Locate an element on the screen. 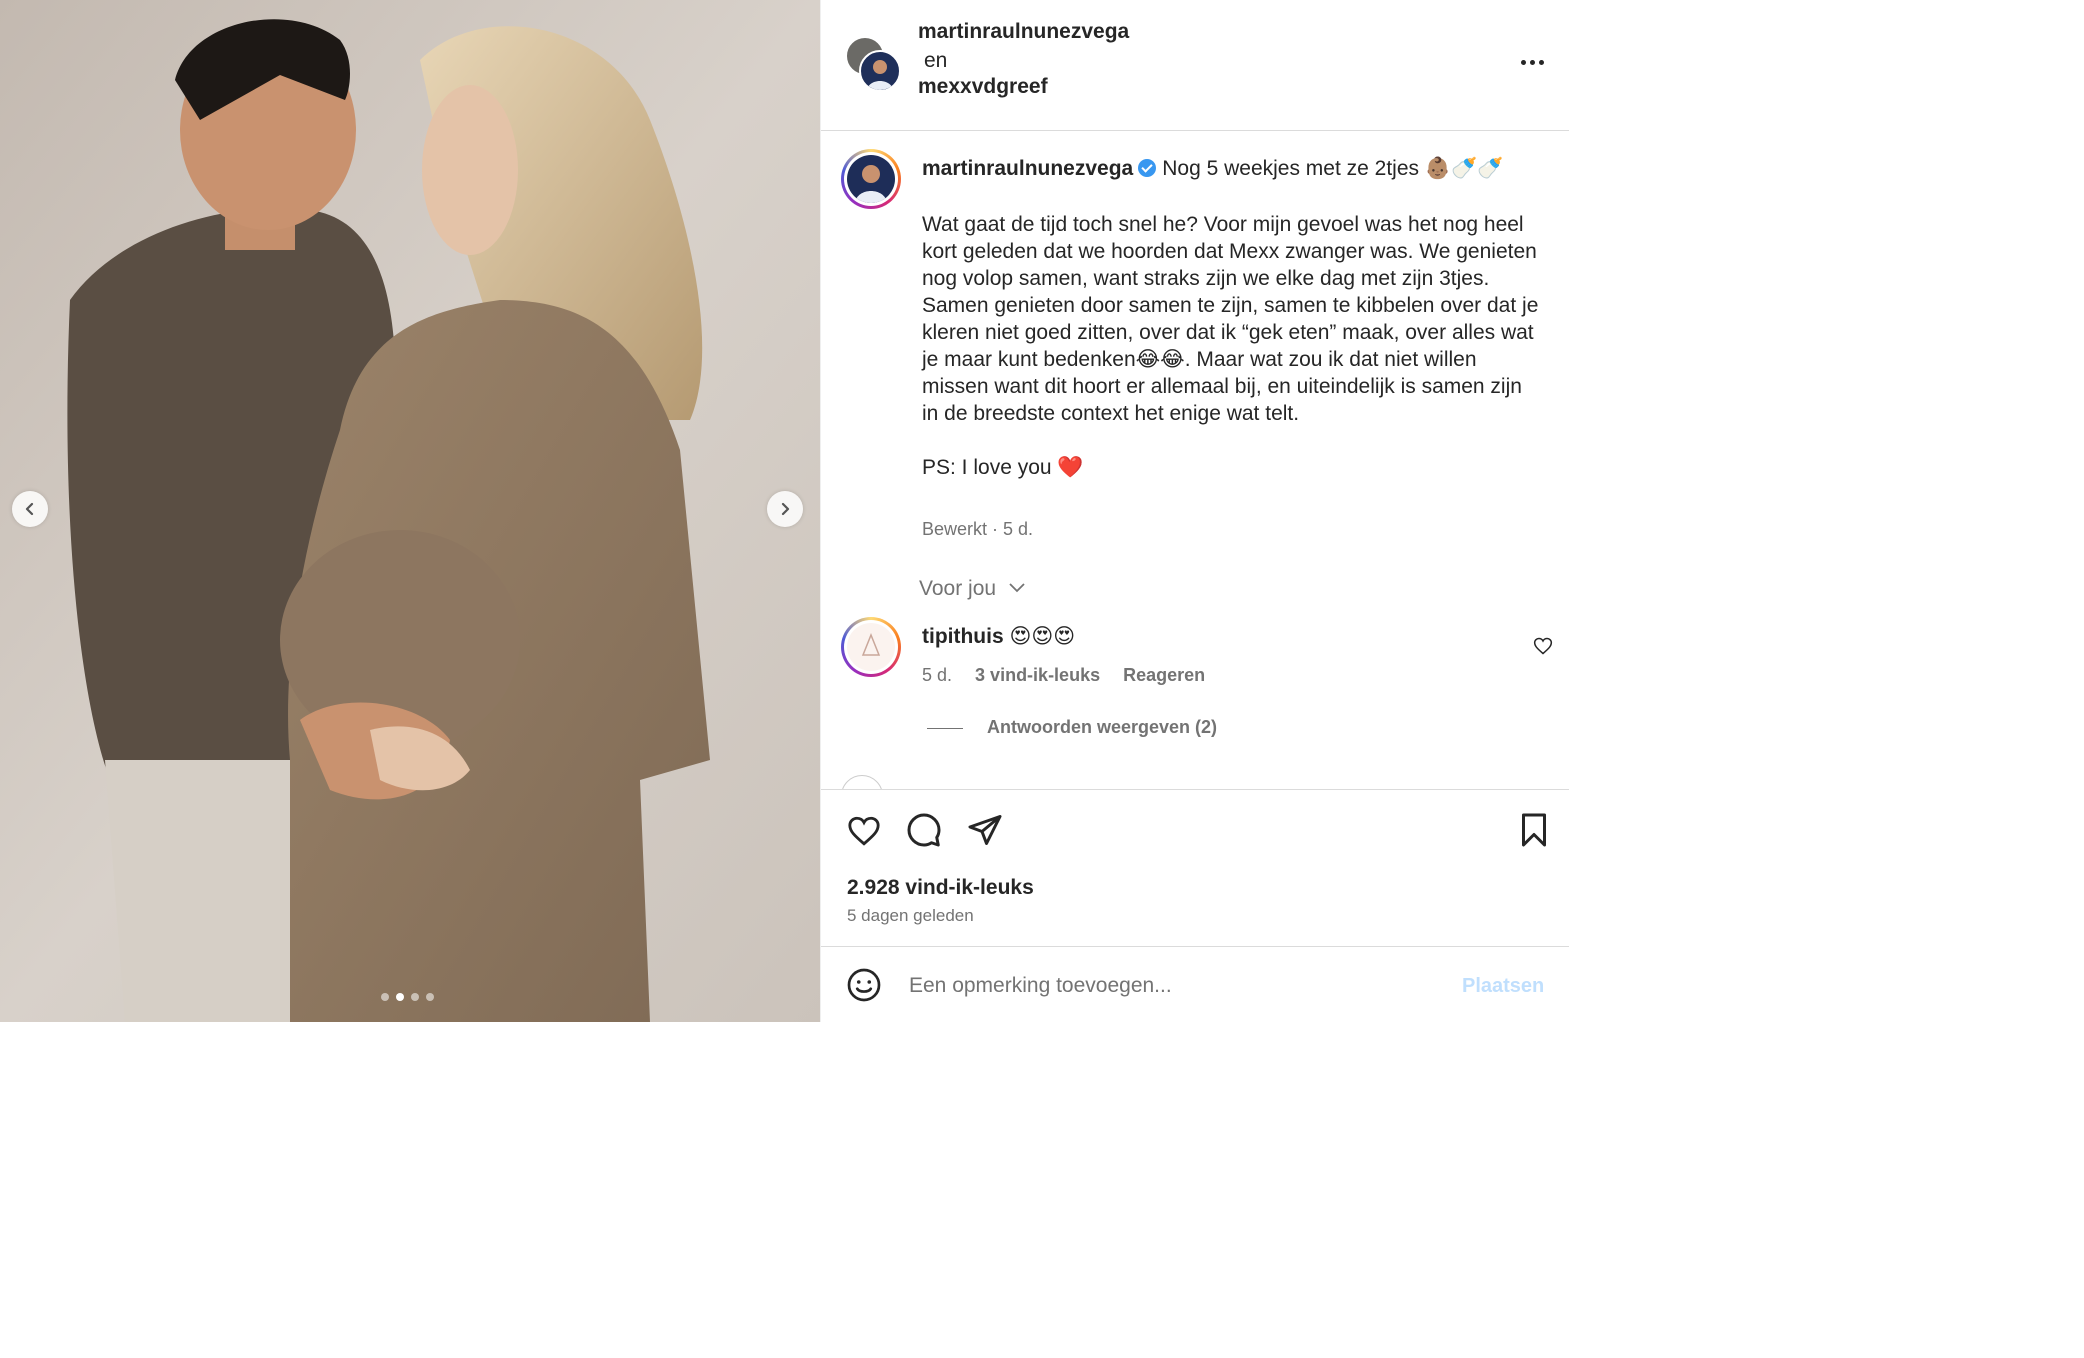 The width and height of the screenshot is (2084, 1358). replies-divider is located at coordinates (945, 728).